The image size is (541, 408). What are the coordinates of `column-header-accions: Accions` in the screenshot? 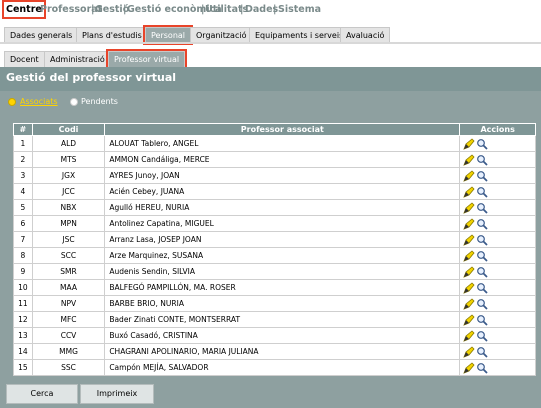 It's located at (497, 129).